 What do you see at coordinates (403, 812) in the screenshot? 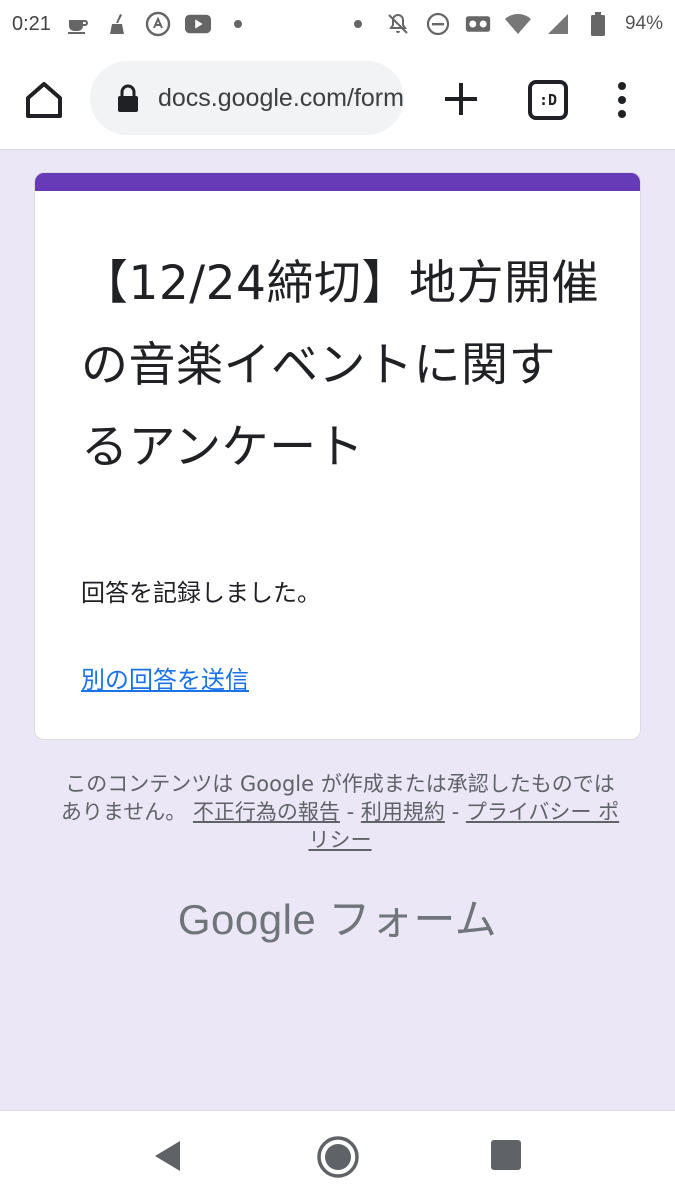
I see `terms-link: 利用規約` at bounding box center [403, 812].